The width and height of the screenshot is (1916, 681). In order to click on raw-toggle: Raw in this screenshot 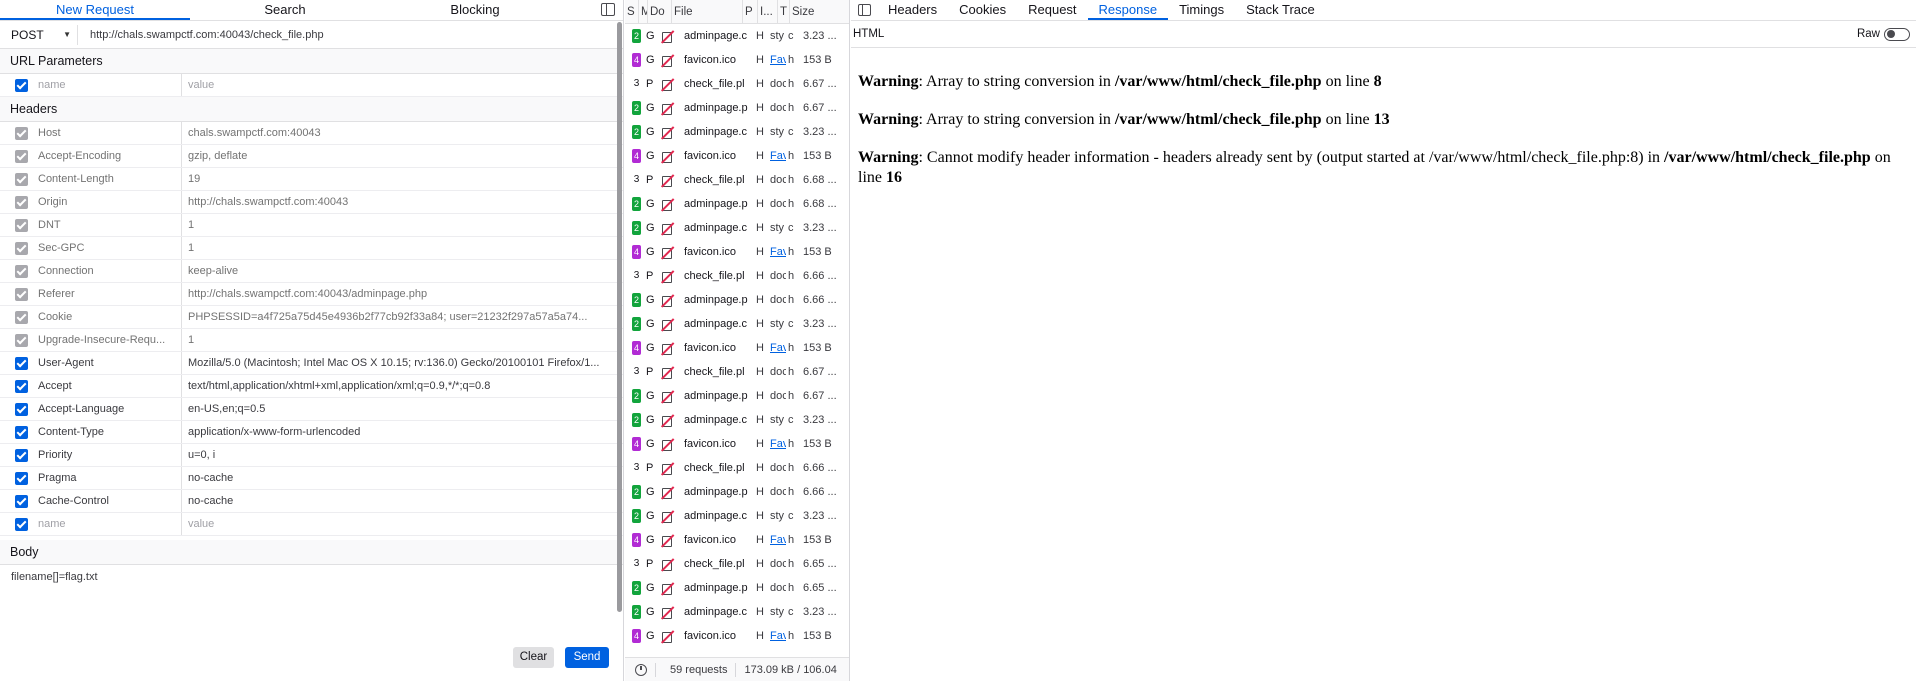, I will do `click(1883, 34)`.